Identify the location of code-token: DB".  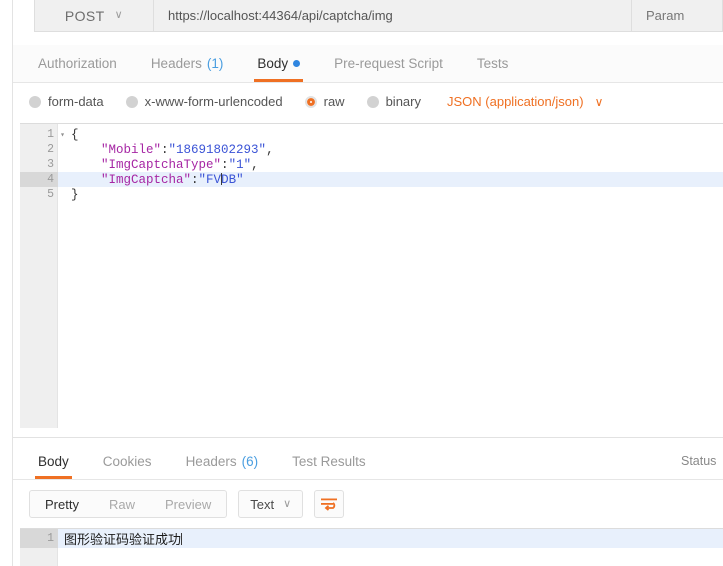
(232, 179).